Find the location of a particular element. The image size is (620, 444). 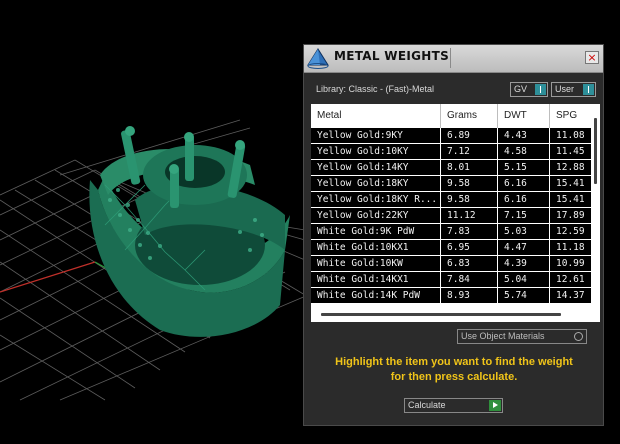

table-row: Yellow Gold:14KY 8.01 5.15 12.88 is located at coordinates (451, 168).